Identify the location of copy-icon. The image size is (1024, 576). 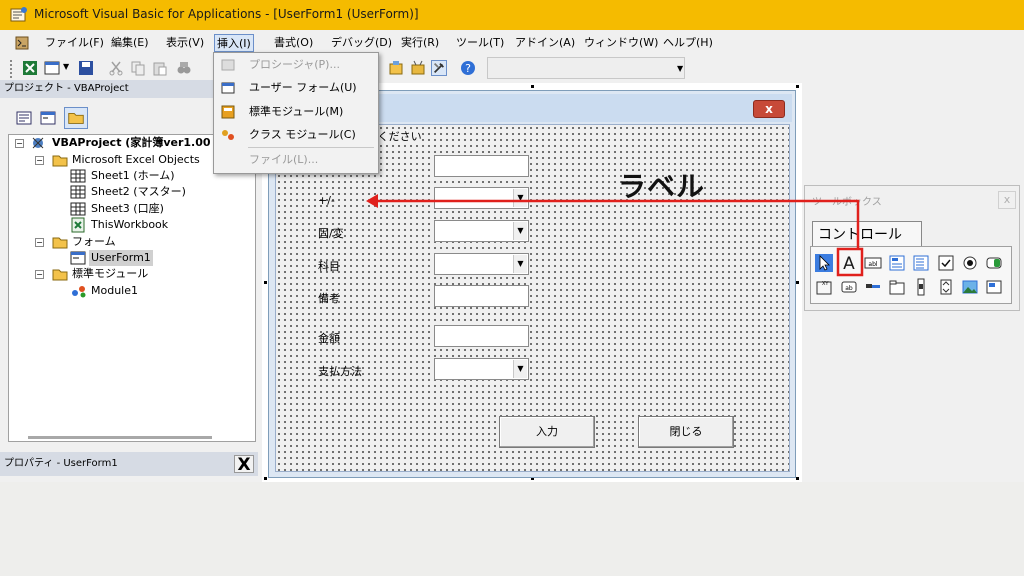
(138, 68).